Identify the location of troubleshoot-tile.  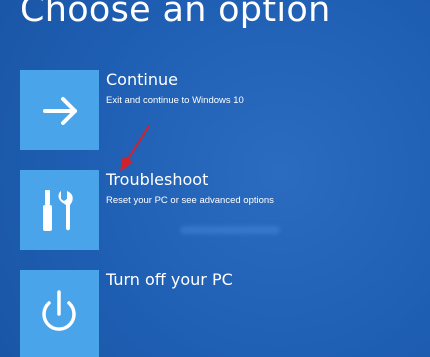
(59, 210).